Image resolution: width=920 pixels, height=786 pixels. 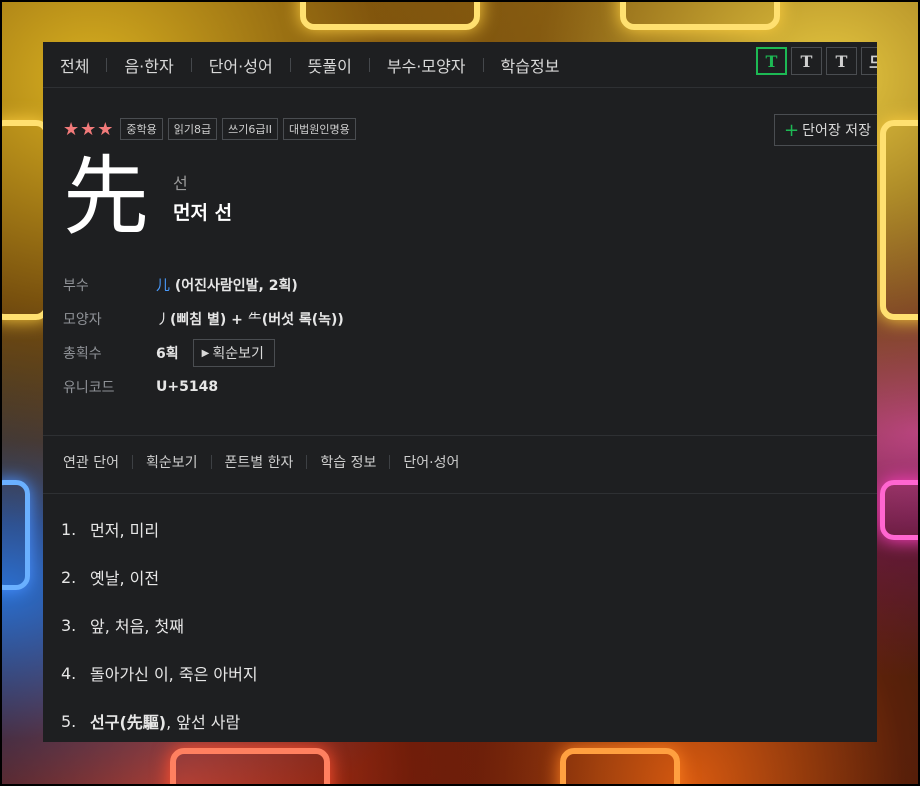 I want to click on nav-tab-definitions: 뜻풀이, so click(x=330, y=65).